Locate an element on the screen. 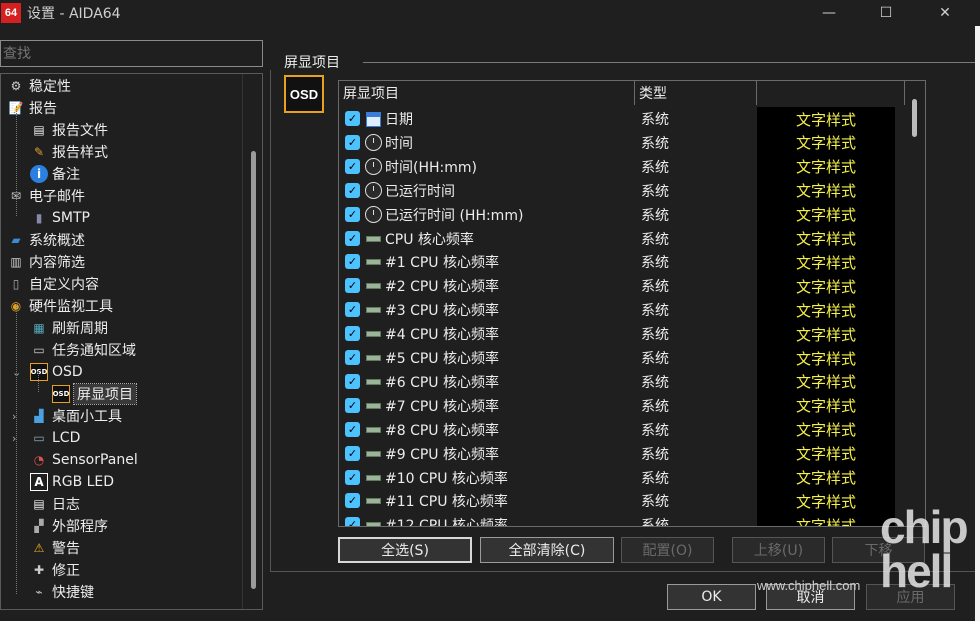 The height and width of the screenshot is (621, 980). list-item: ✓ 日期 系统 文字样式 is located at coordinates (632, 119).